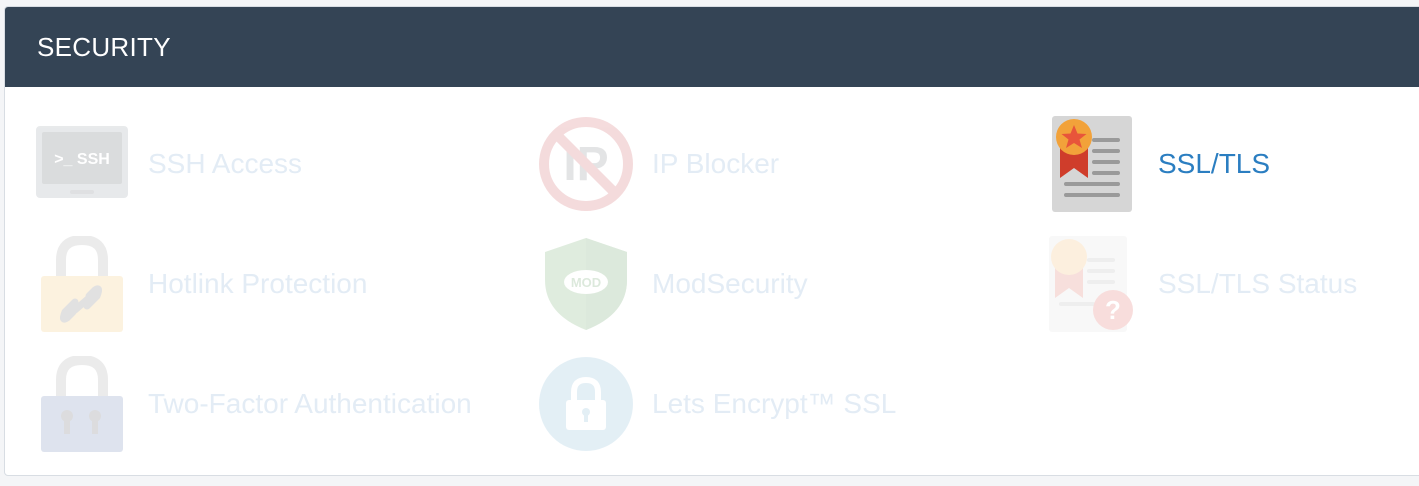  I want to click on hotlink-protection-label: Hotlink Protection, so click(258, 283).